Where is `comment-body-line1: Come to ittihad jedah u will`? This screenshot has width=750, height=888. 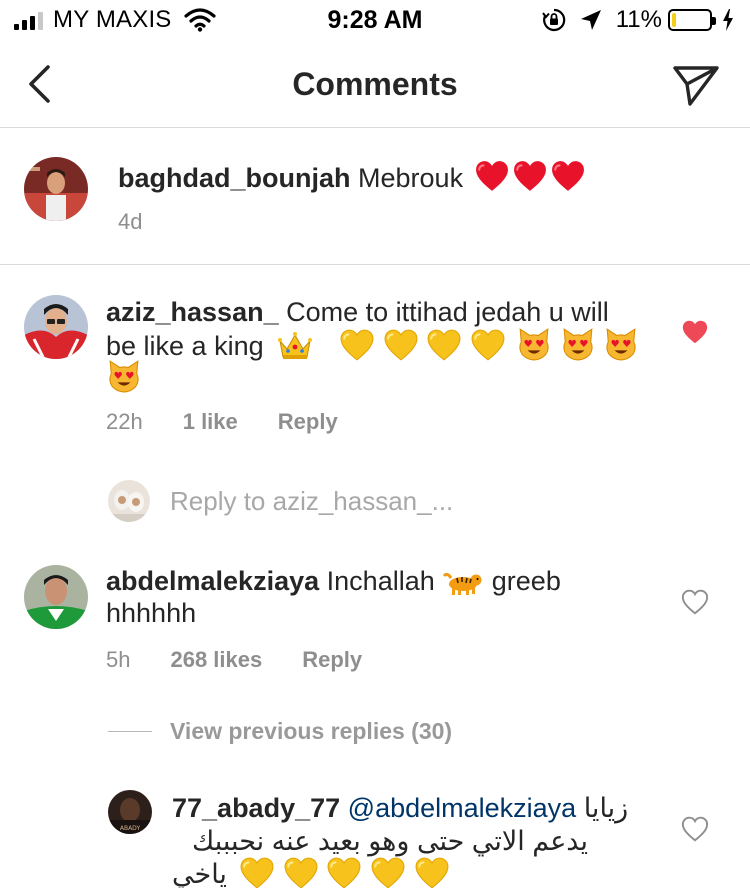
comment-body-line1: Come to ittihad jedah u will is located at coordinates (447, 312).